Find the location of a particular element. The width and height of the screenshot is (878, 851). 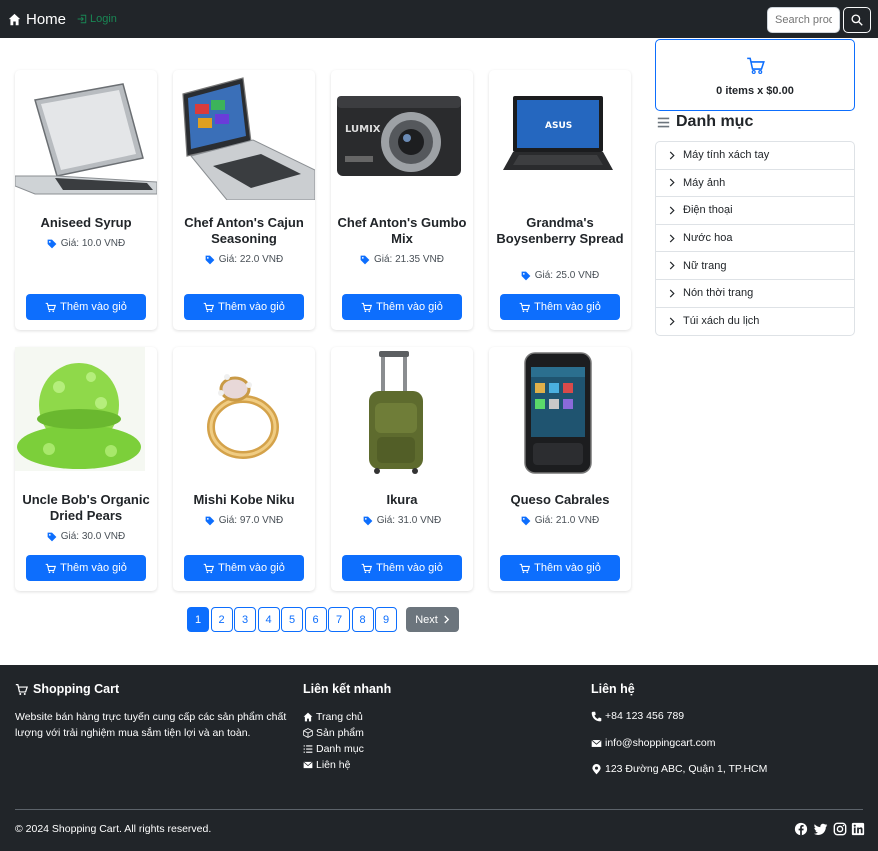

footer-link-home: Trang chủ is located at coordinates (333, 717).